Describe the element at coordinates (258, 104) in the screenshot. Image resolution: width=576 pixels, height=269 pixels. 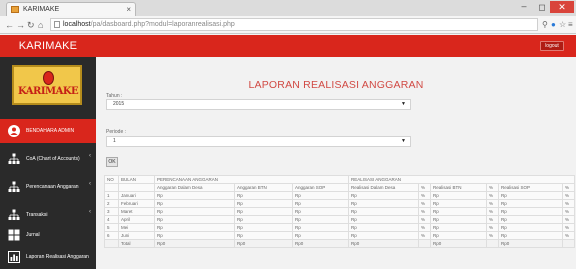
I see `tahun-select: 2015 ▼` at that location.